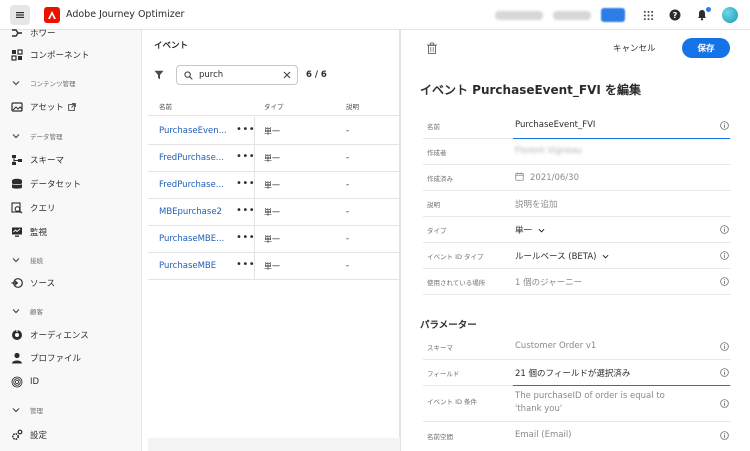 This screenshot has height=451, width=750. I want to click on sidebar-item-7: クエリ, so click(71, 208).